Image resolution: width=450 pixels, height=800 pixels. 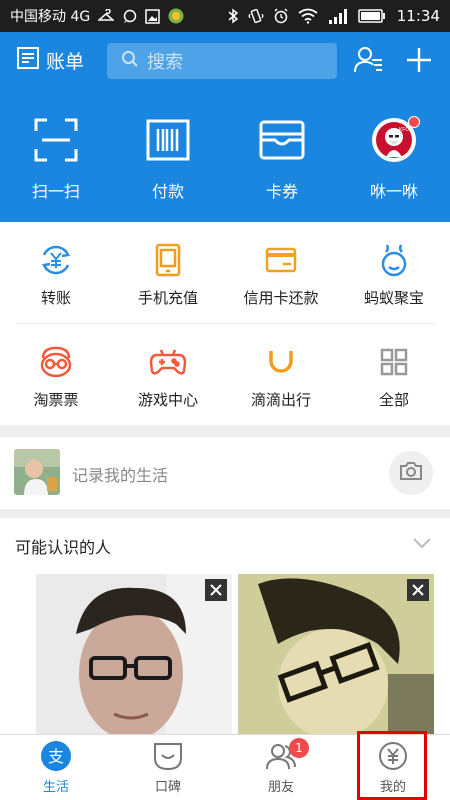 I want to click on camera-icon, so click(x=411, y=473).